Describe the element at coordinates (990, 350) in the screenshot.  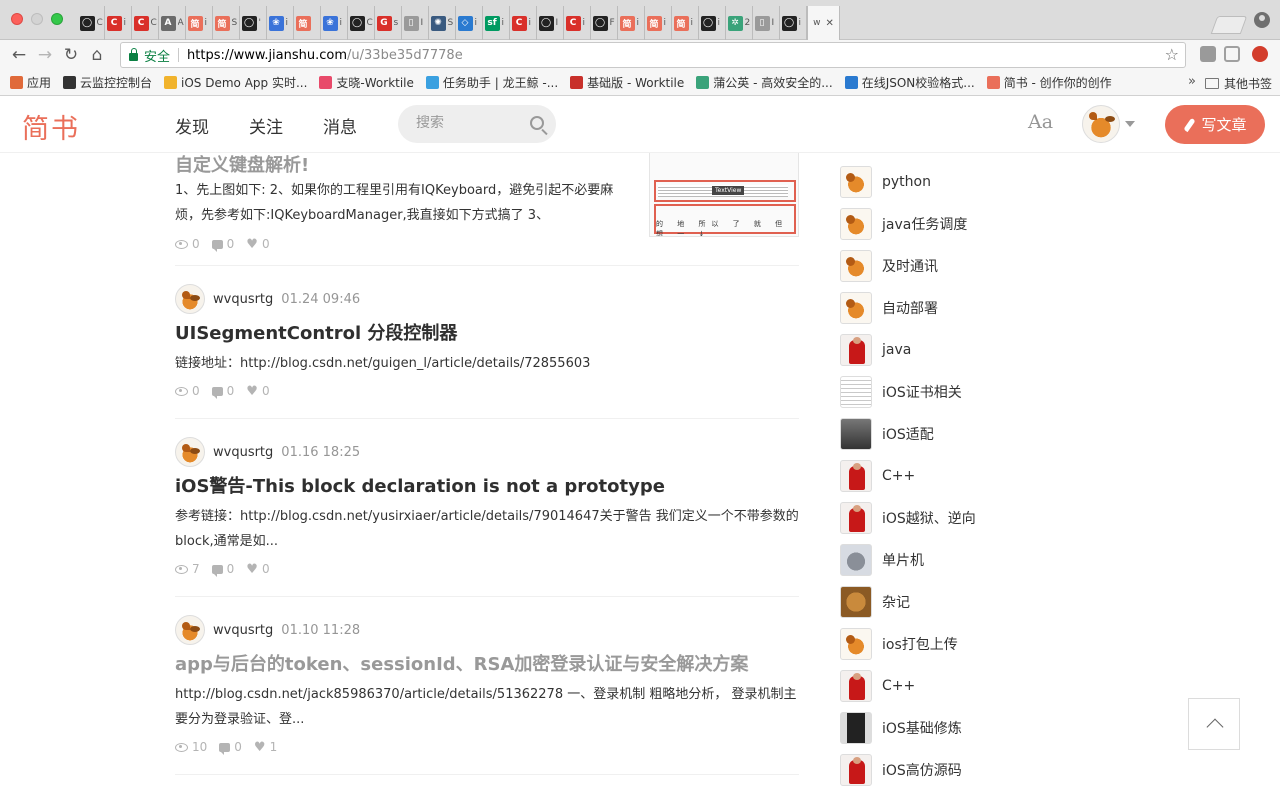
I see `collection-item: java` at that location.